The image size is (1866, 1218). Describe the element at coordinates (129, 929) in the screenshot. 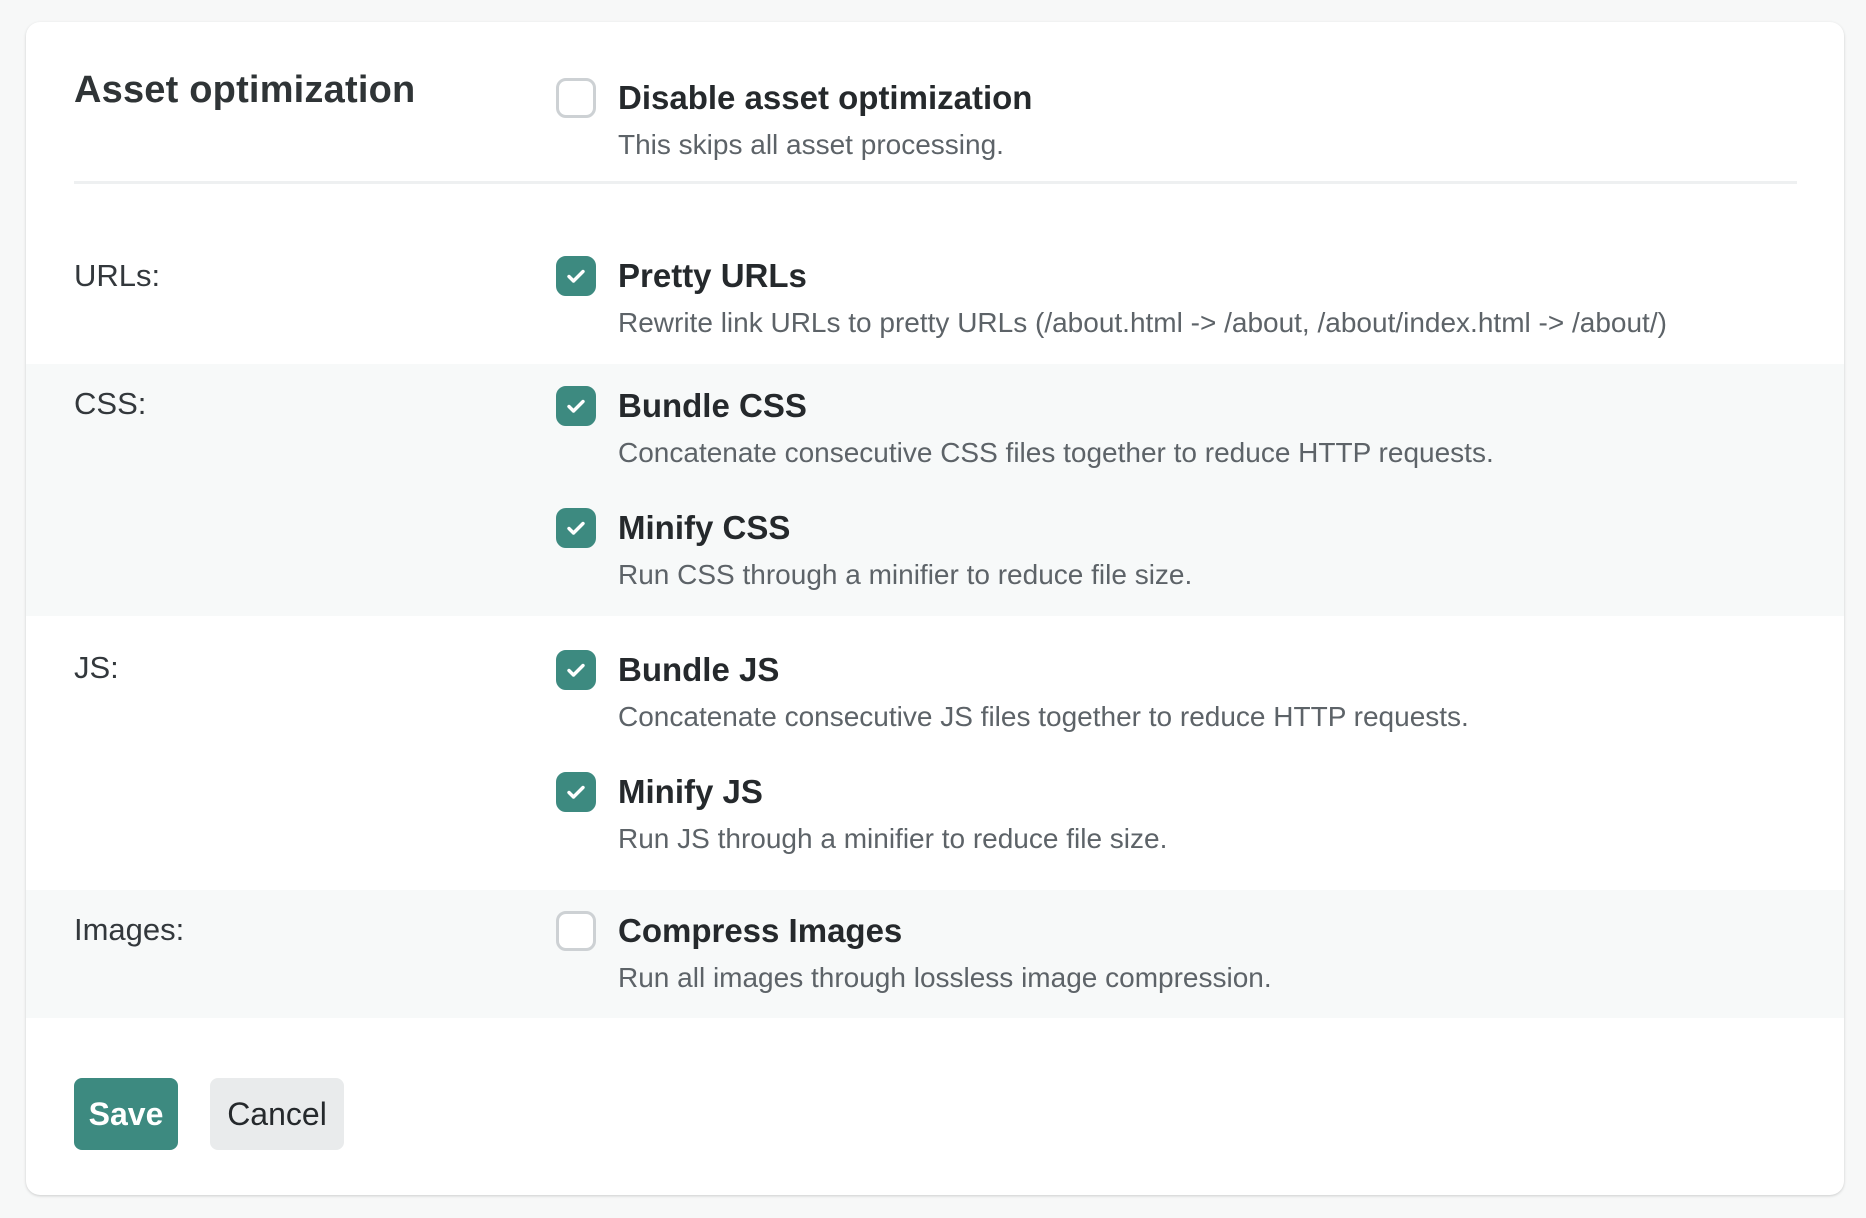

I see `row-label-images: Images:` at that location.